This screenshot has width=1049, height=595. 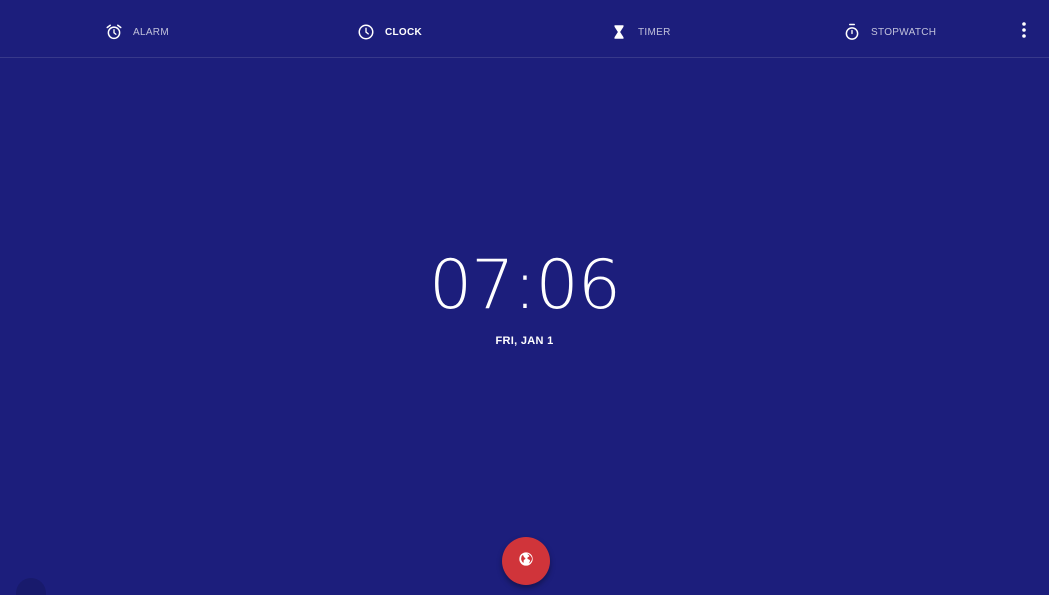 I want to click on globe-icon, so click(x=526, y=561).